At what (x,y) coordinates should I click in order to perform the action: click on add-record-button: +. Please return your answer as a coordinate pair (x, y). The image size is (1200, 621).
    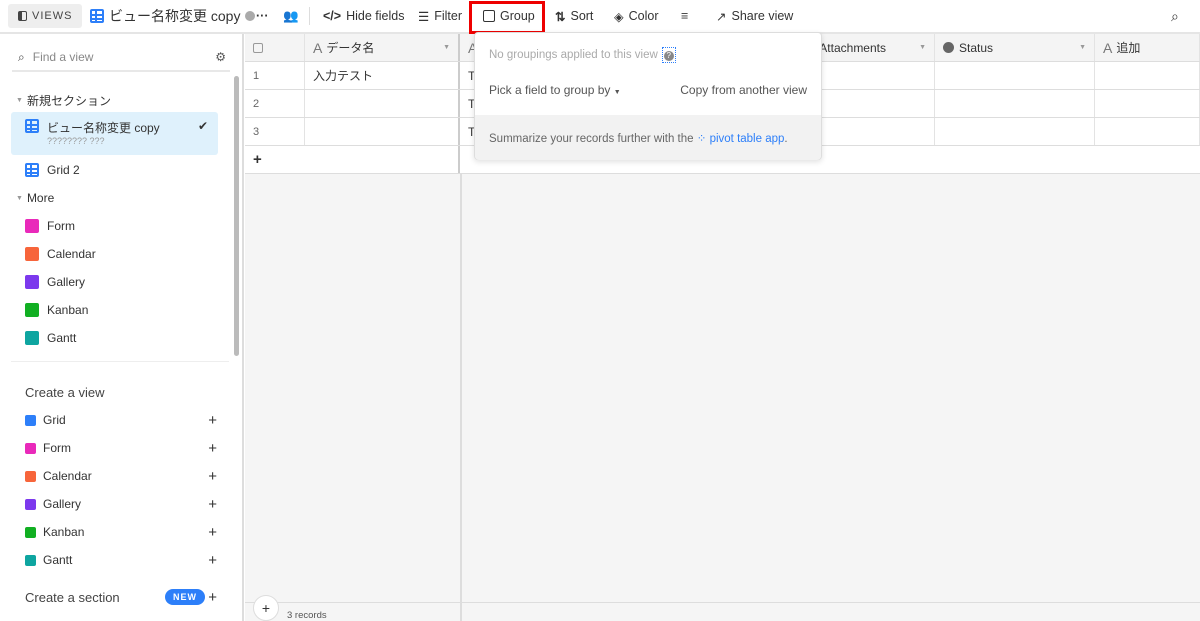
    Looking at the image, I should click on (266, 608).